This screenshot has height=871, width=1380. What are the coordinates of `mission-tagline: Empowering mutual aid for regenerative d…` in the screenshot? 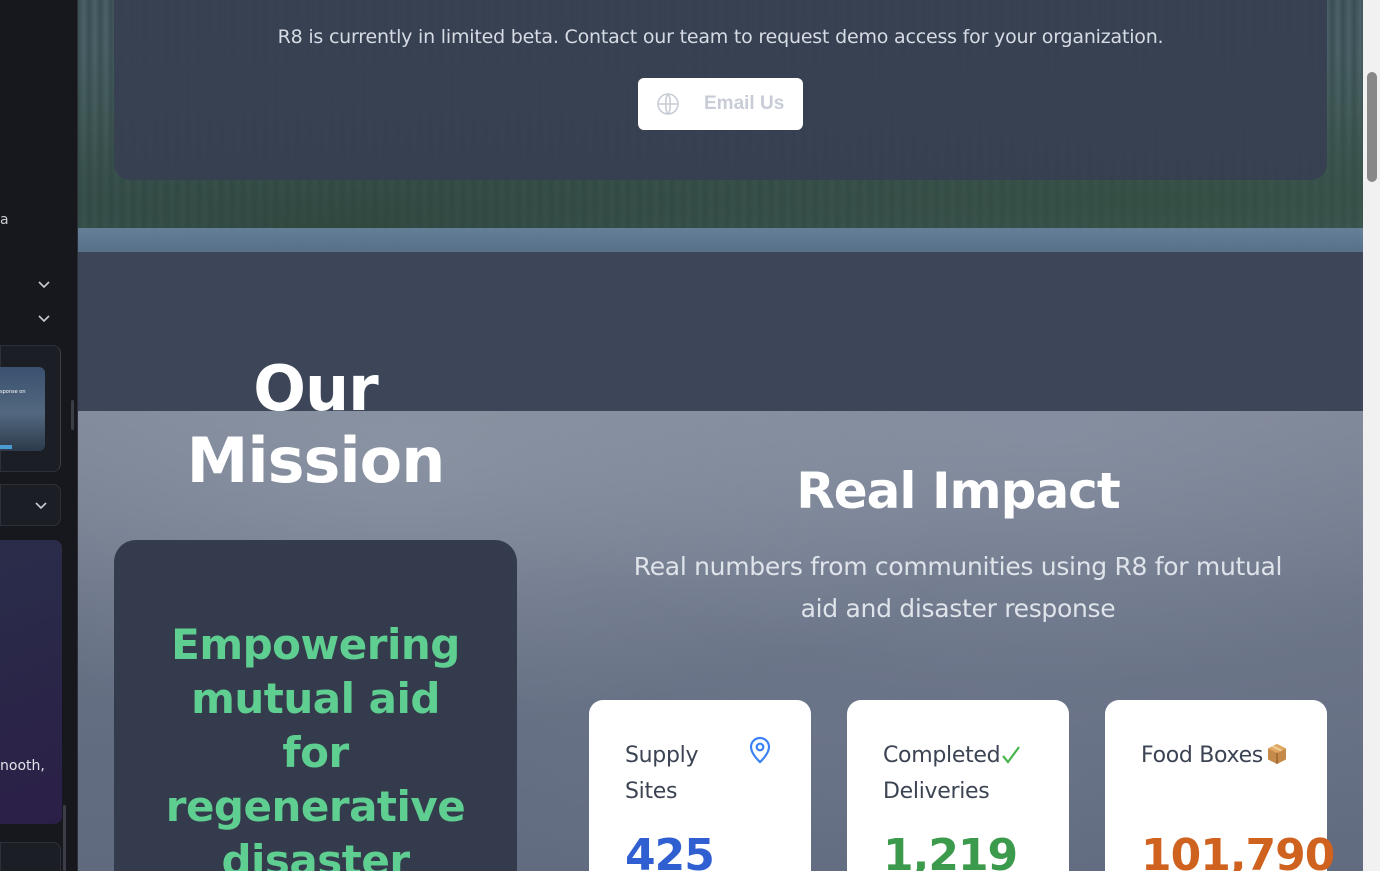 It's located at (315, 745).